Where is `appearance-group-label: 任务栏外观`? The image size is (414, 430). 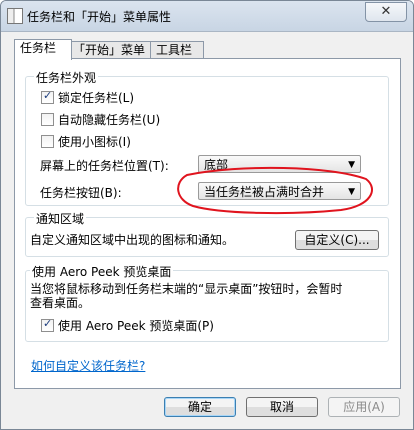 appearance-group-label: 任务栏外观 is located at coordinates (66, 77).